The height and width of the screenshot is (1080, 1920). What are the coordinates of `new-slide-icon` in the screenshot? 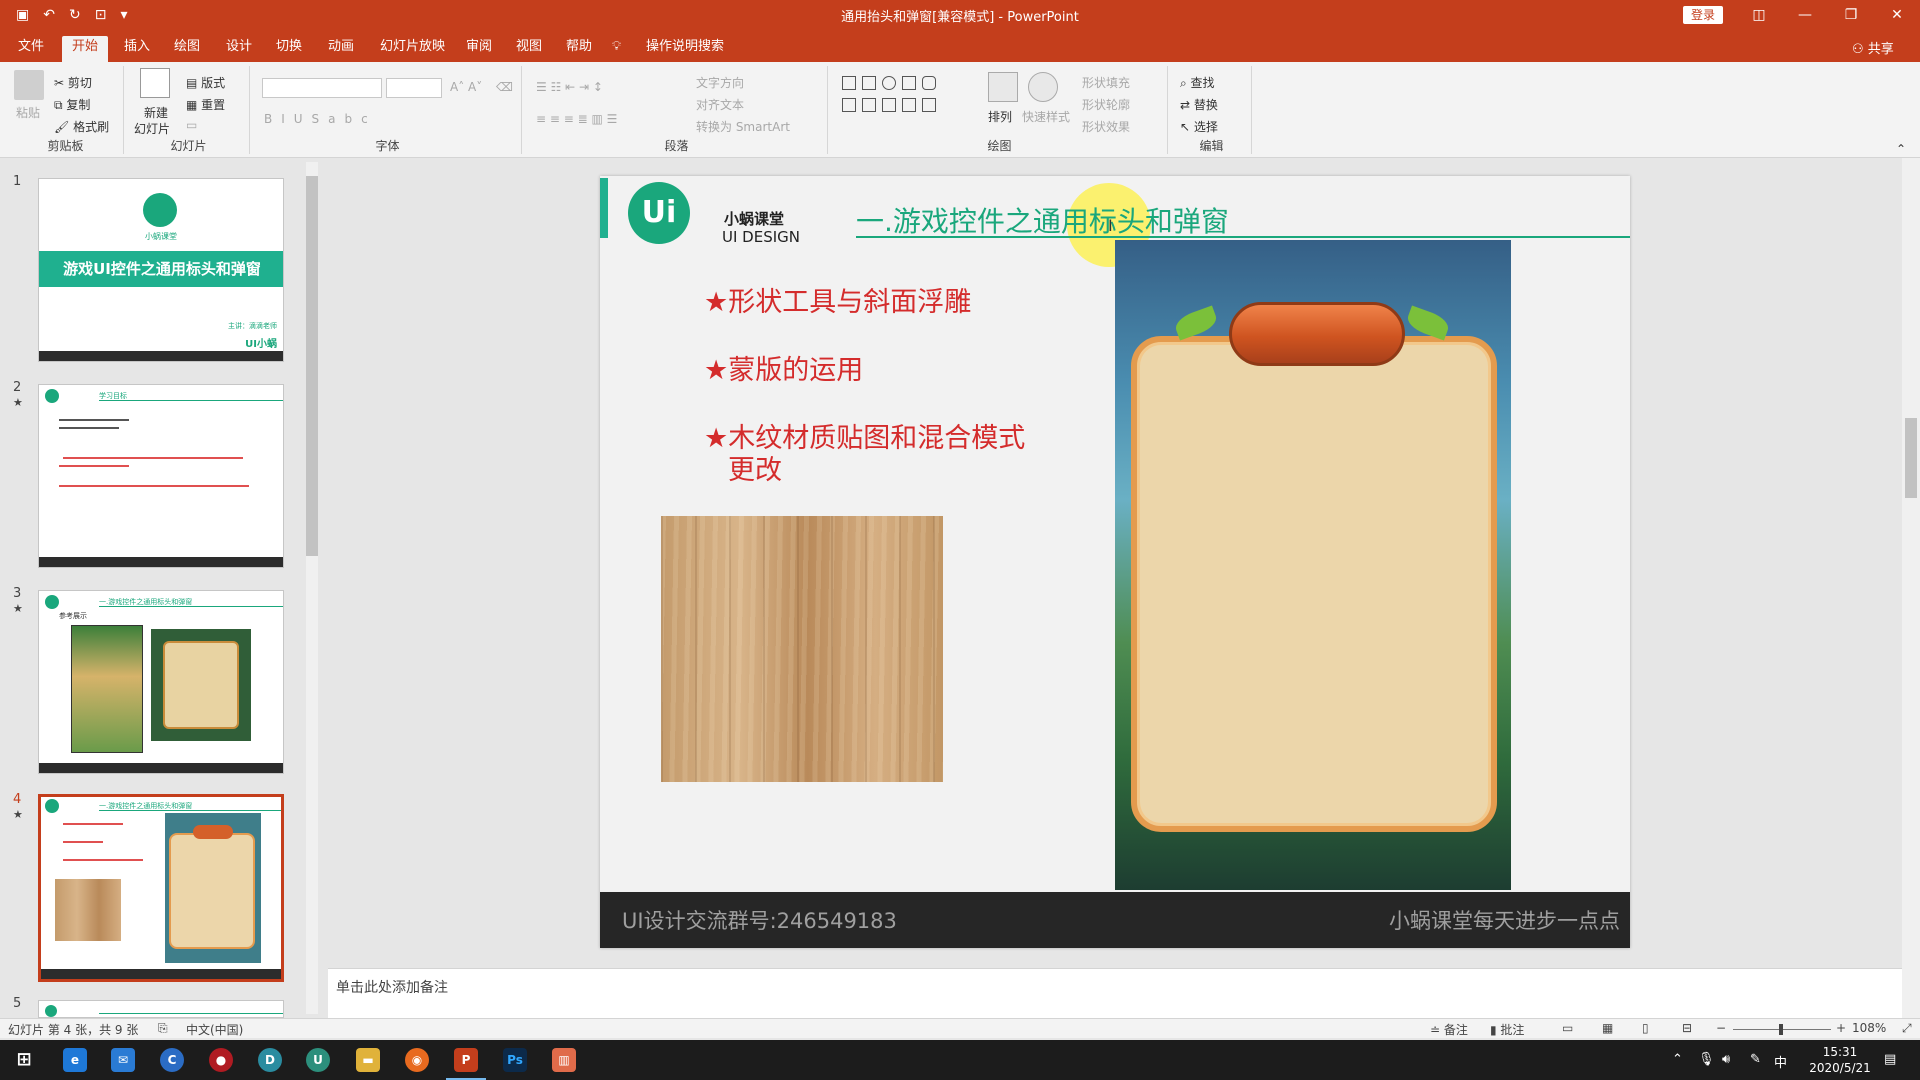 It's located at (155, 83).